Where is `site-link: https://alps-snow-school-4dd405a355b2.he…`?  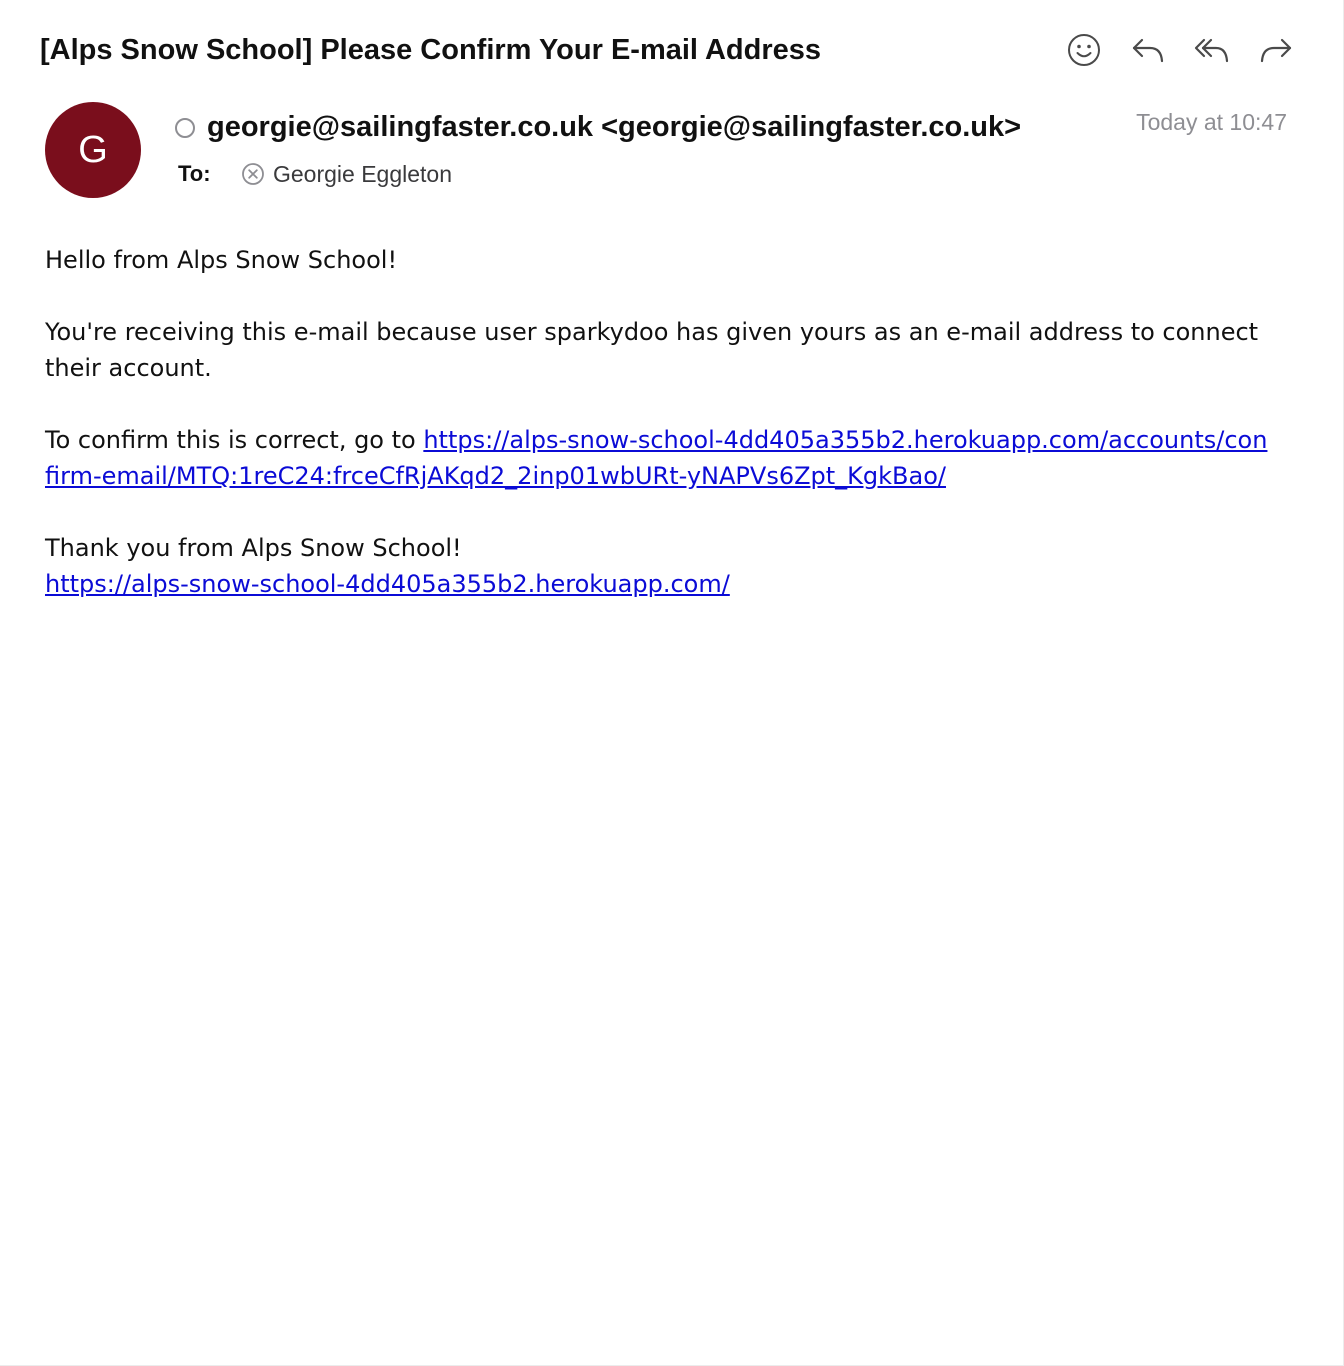 site-link: https://alps-snow-school-4dd405a355b2.he… is located at coordinates (387, 584).